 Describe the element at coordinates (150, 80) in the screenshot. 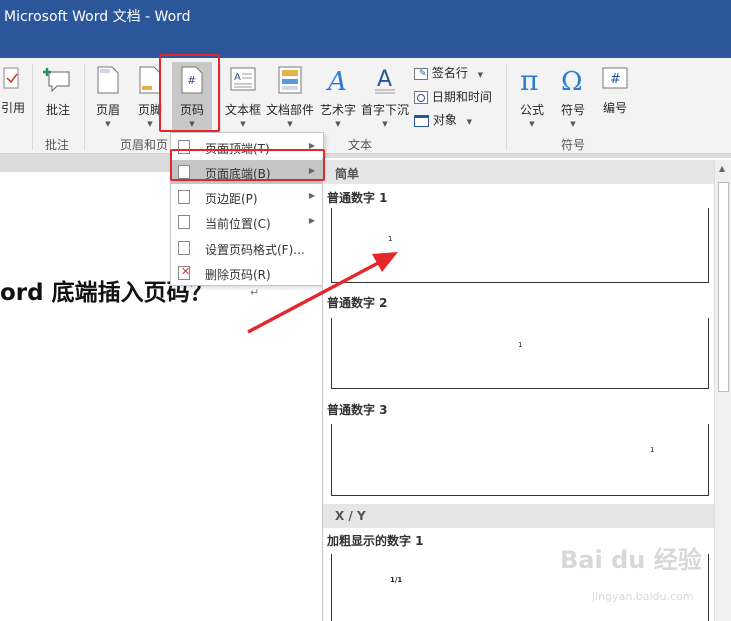

I see `footer-icon` at that location.